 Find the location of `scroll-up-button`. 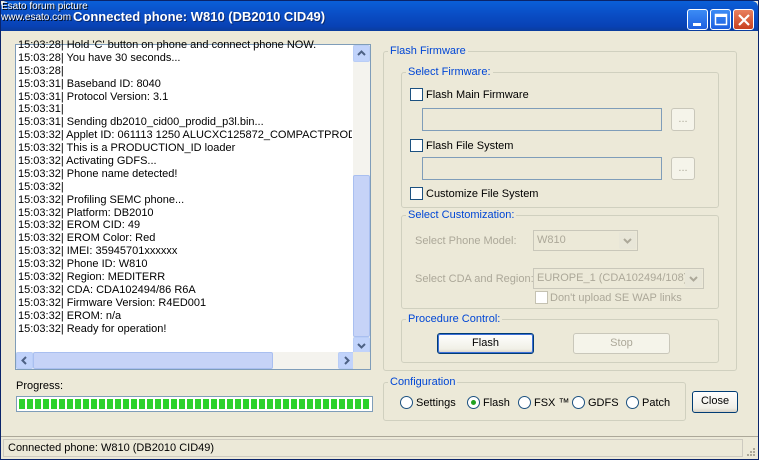

scroll-up-button is located at coordinates (361, 53).